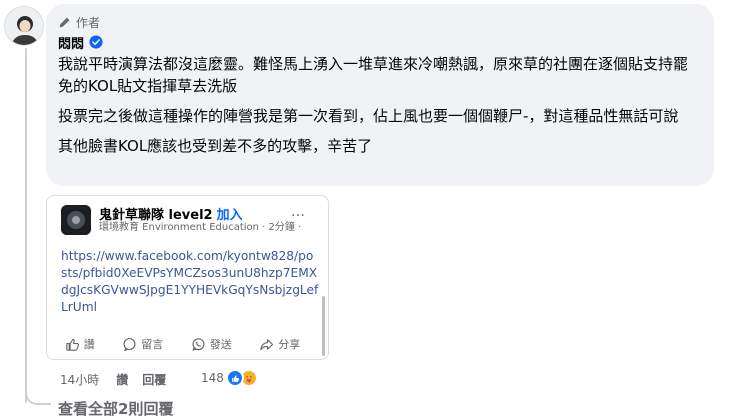 The image size is (729, 420). I want to click on thread-line, so click(26, 225).